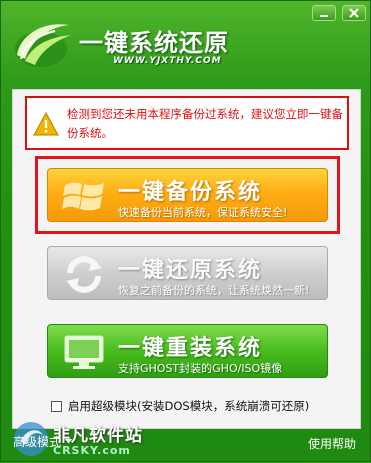  I want to click on super-module-option: 启用超级模块(安装DOS模块，系统崩溃可还原), so click(180, 406).